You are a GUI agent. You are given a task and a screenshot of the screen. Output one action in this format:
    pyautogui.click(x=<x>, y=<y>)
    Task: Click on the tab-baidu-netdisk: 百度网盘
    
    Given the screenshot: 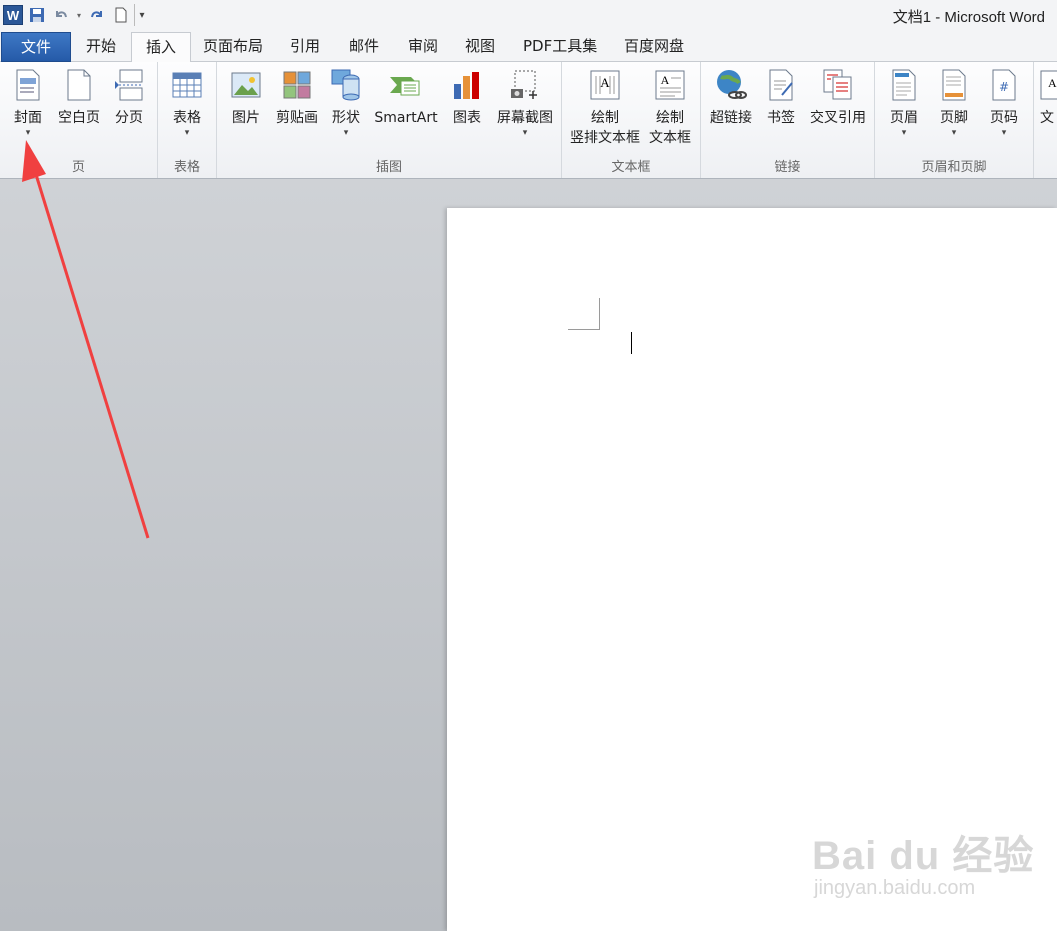 What is the action you would take?
    pyautogui.click(x=654, y=46)
    